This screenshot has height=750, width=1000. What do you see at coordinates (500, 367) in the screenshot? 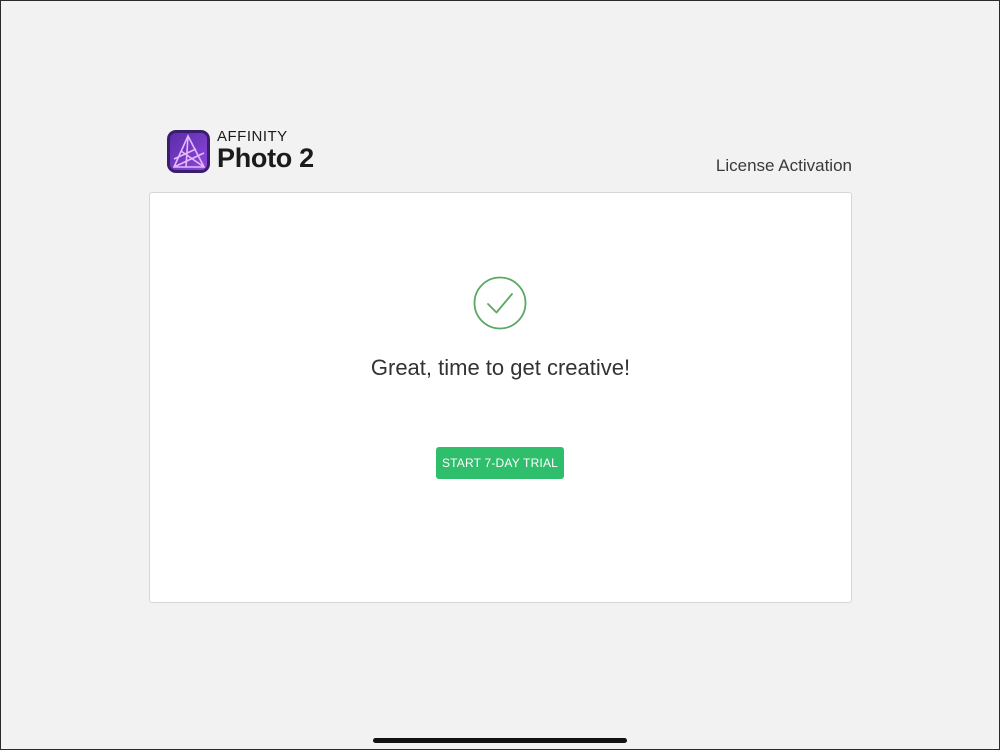
I see `success-headline: Great, time to get creative!` at bounding box center [500, 367].